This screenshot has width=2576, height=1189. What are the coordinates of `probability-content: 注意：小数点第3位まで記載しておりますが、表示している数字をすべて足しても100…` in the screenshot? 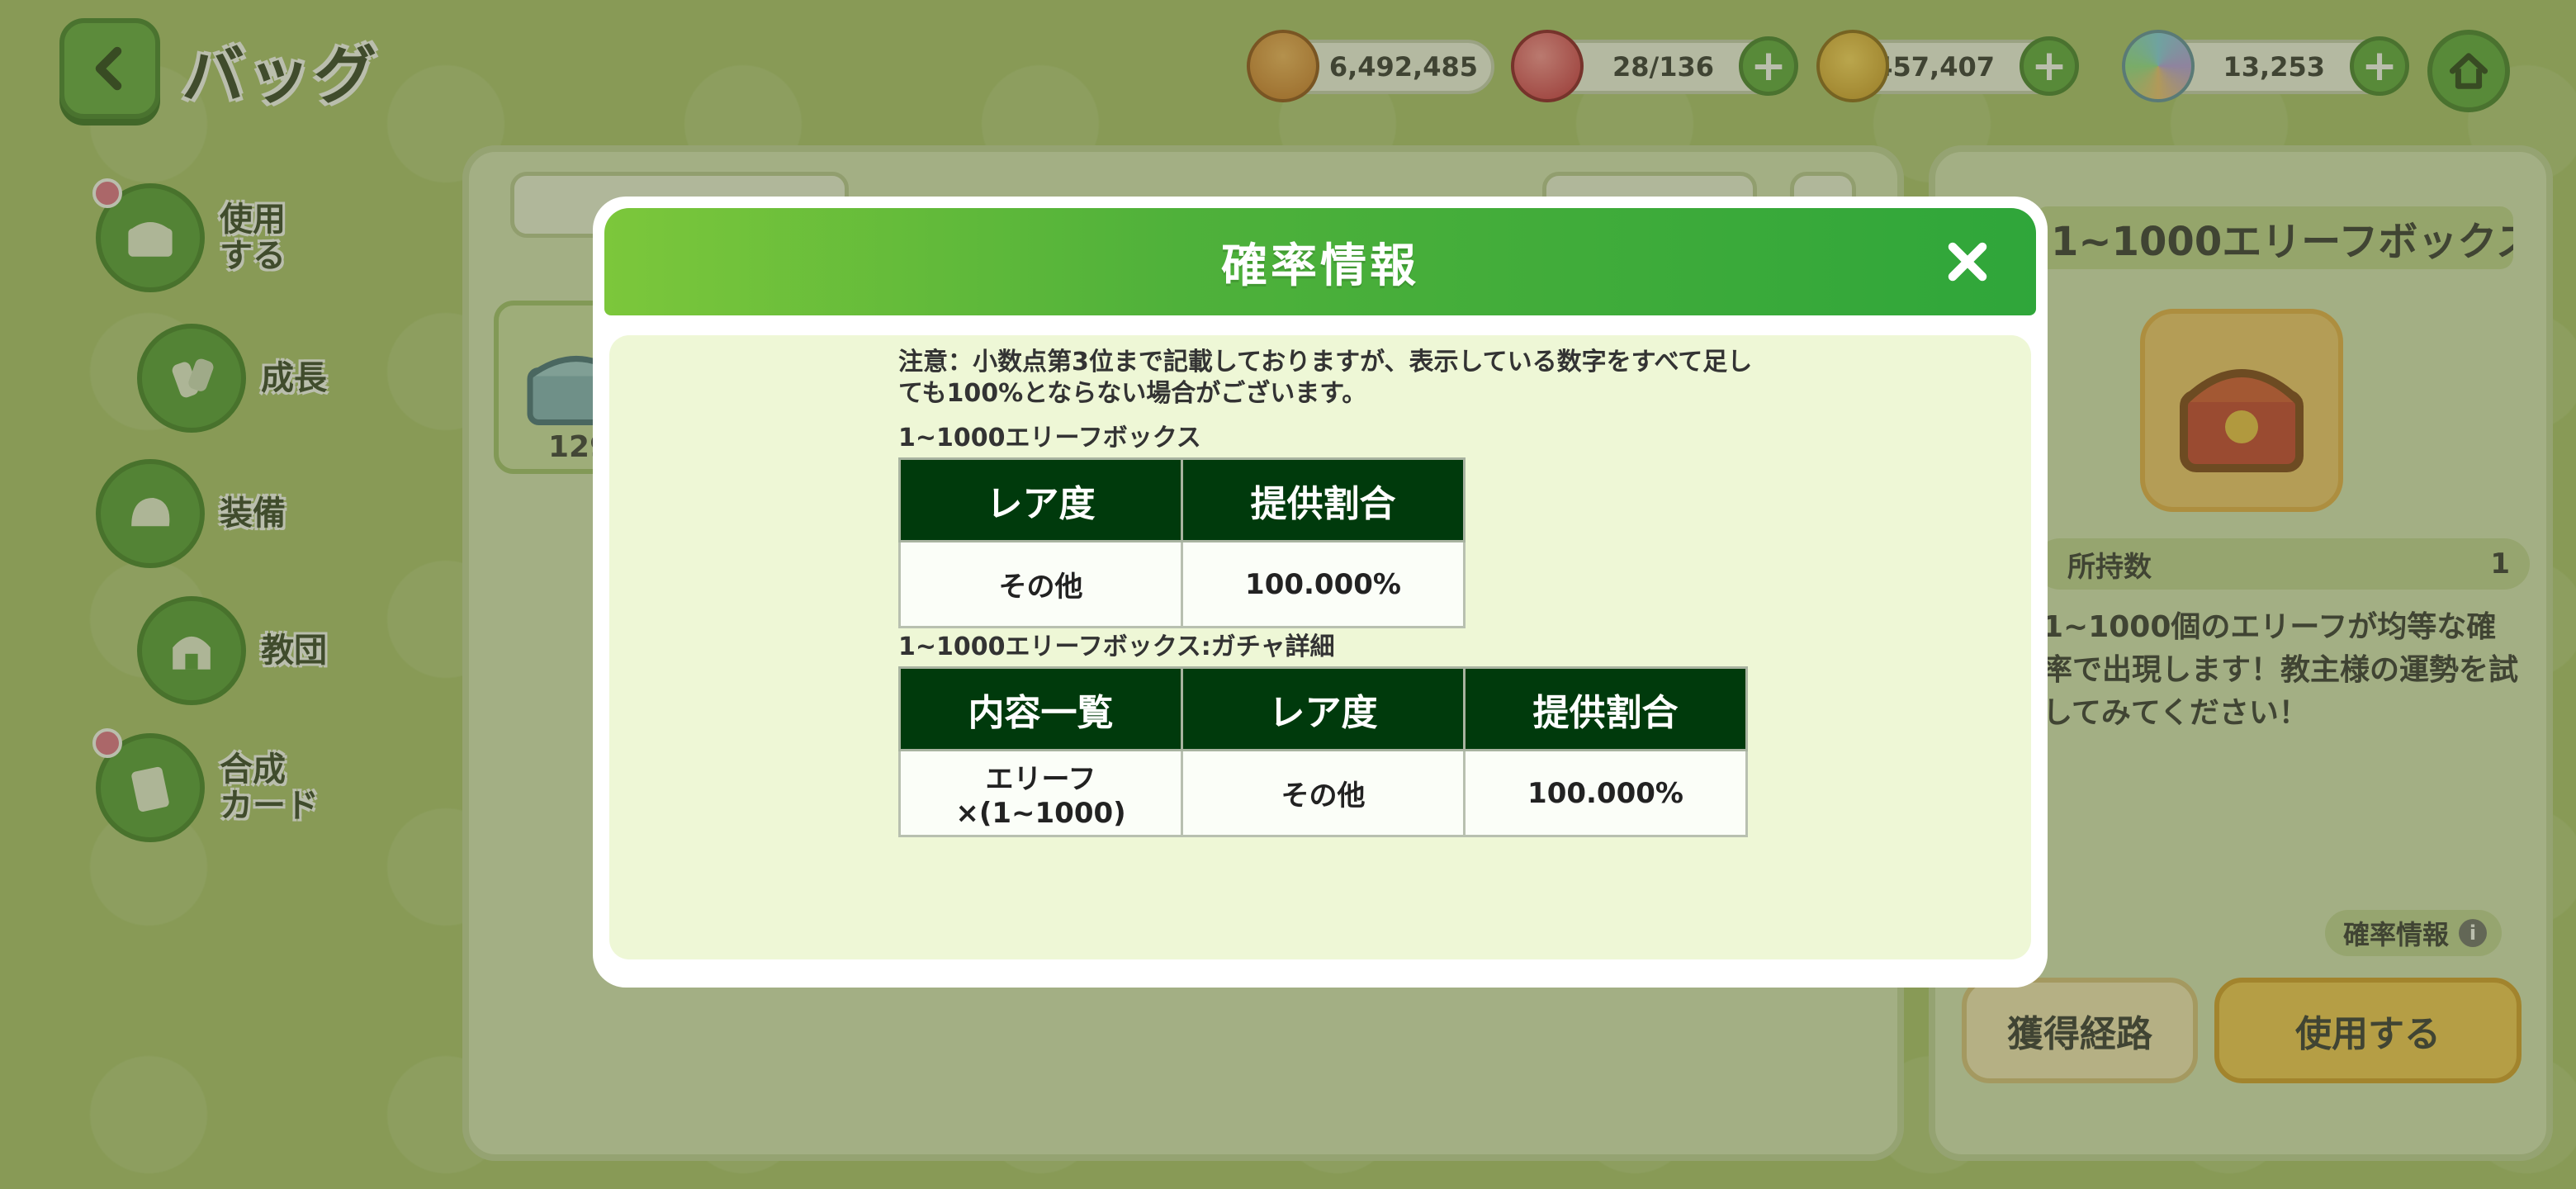 It's located at (1335, 592).